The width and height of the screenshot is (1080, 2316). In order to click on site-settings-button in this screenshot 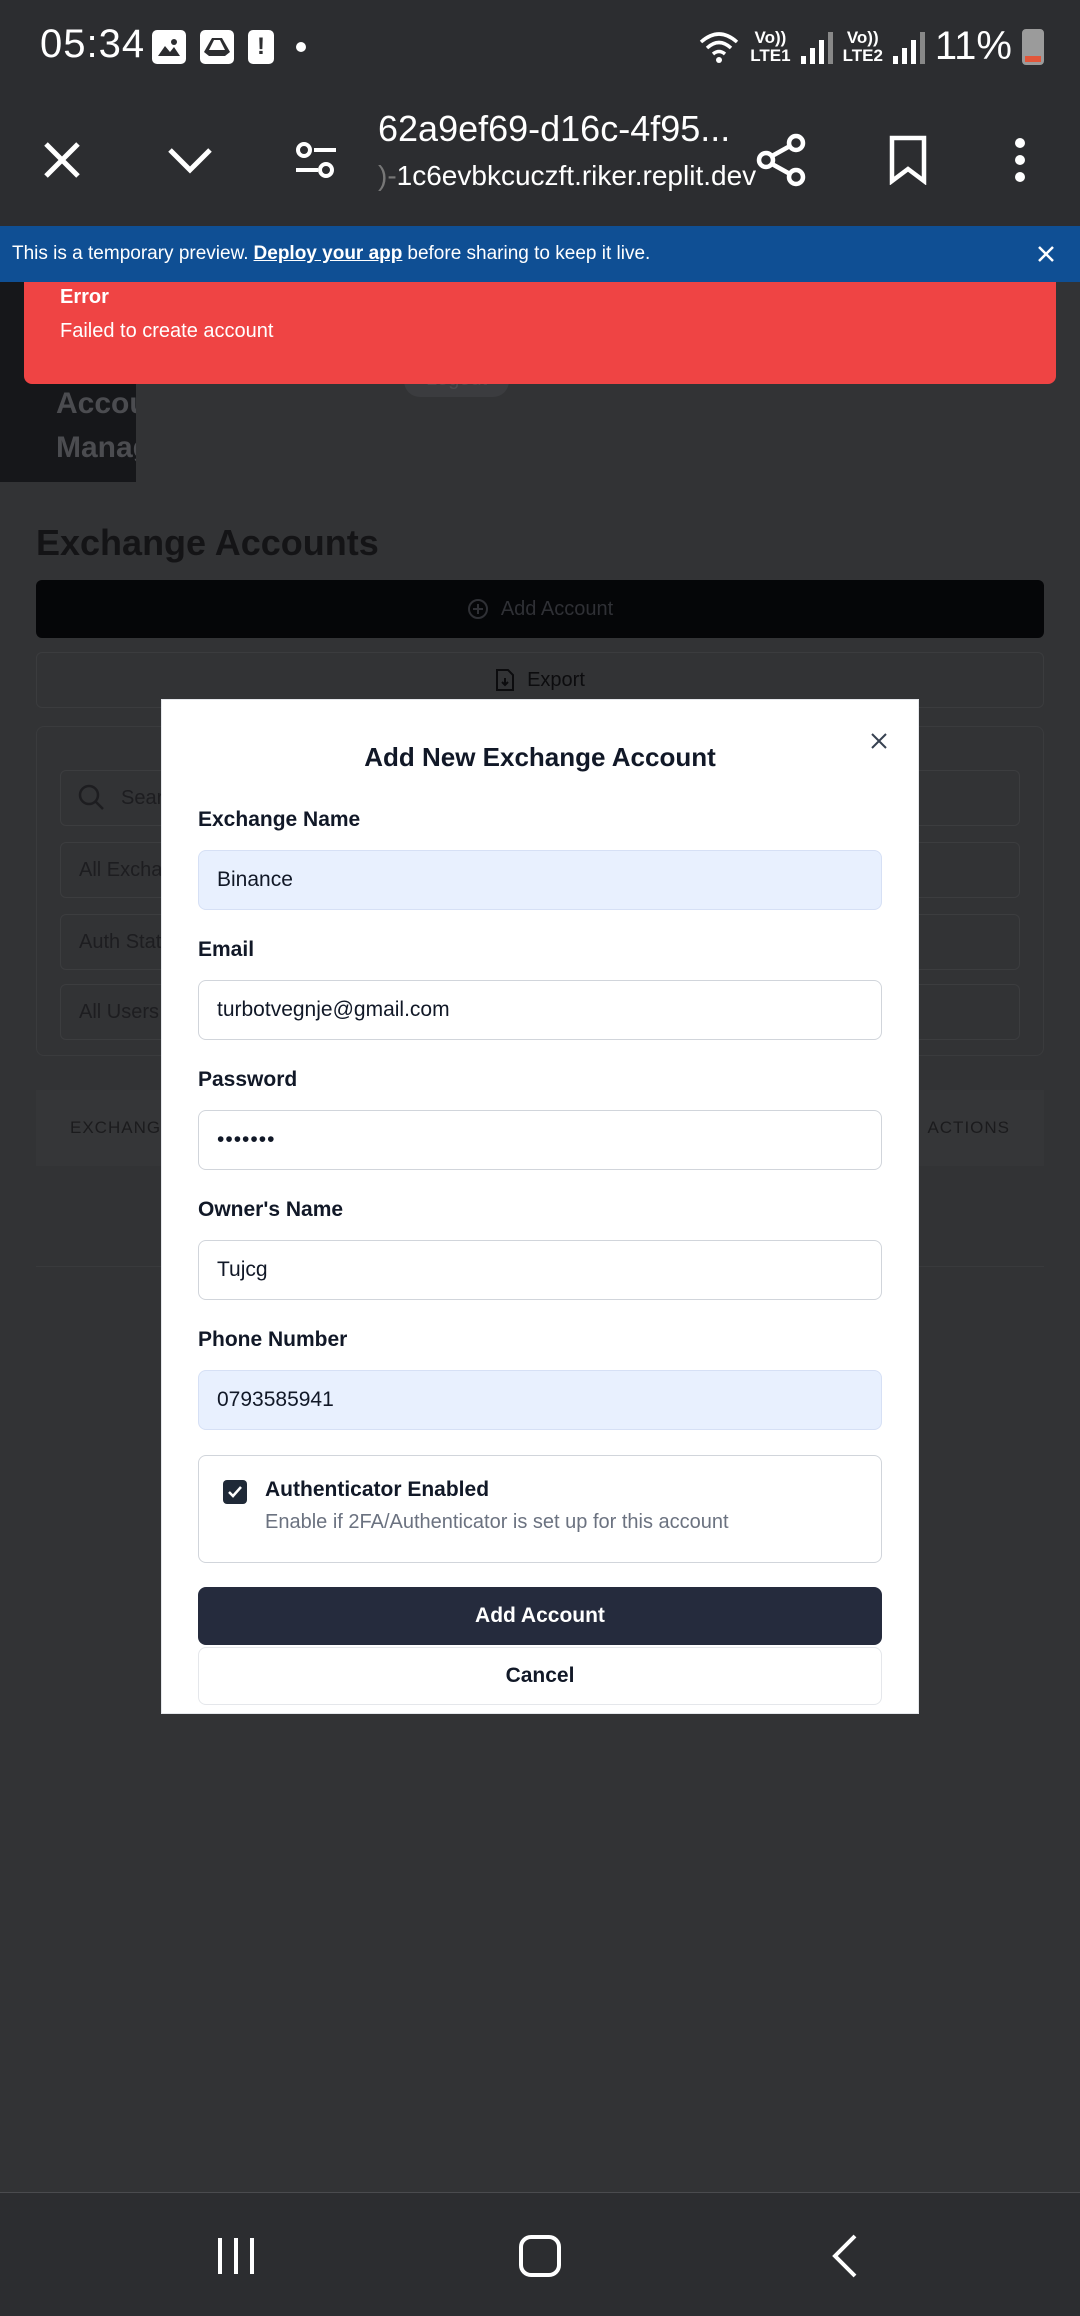, I will do `click(316, 160)`.